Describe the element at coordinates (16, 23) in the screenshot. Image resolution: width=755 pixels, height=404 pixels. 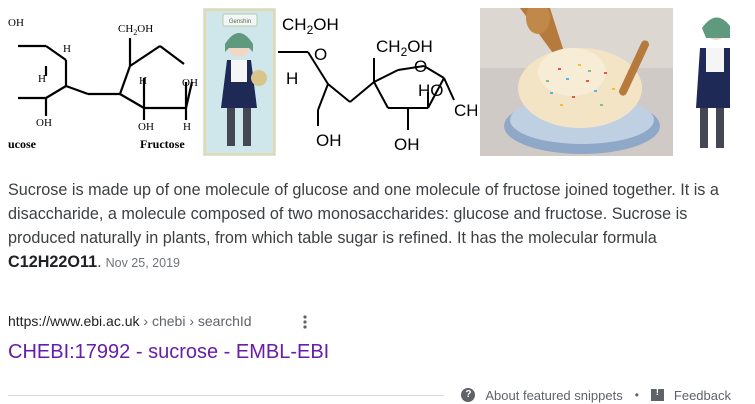
I see `formula-oh-label: OH` at that location.